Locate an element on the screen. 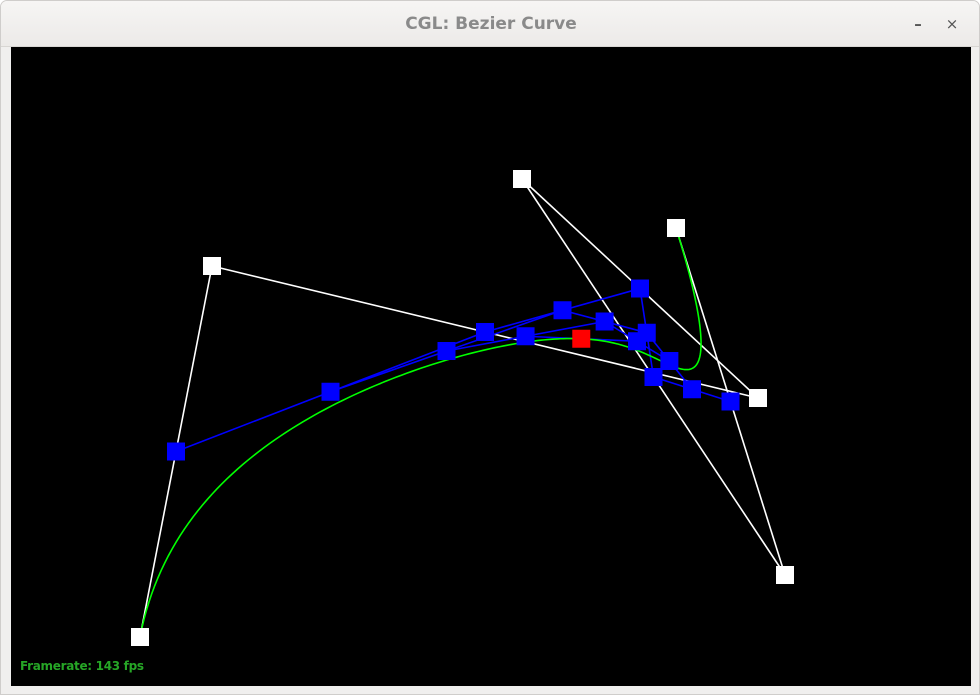 This screenshot has height=695, width=980. window-title: CGL: Bezier Curve is located at coordinates (491, 24).